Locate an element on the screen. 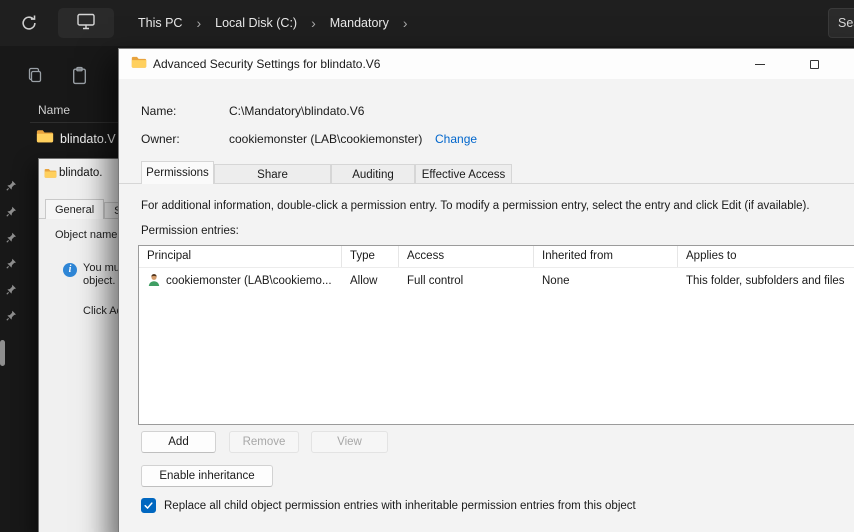 The image size is (854, 532). maximize-button is located at coordinates (814, 64).